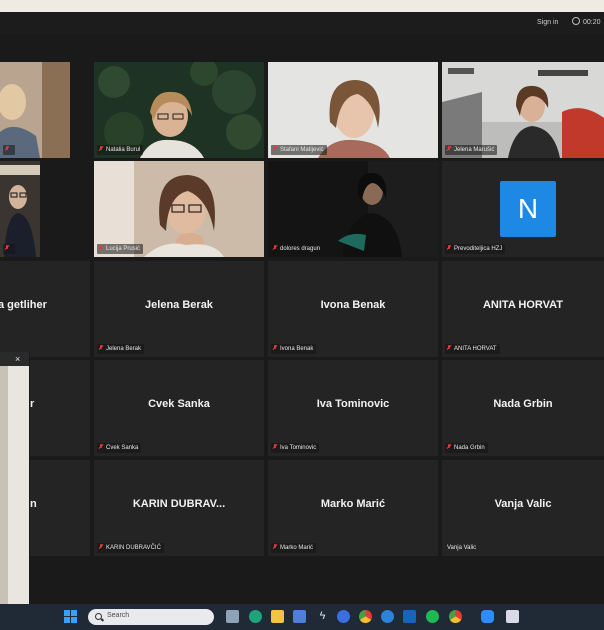  I want to click on store-icon, so click(299, 616).